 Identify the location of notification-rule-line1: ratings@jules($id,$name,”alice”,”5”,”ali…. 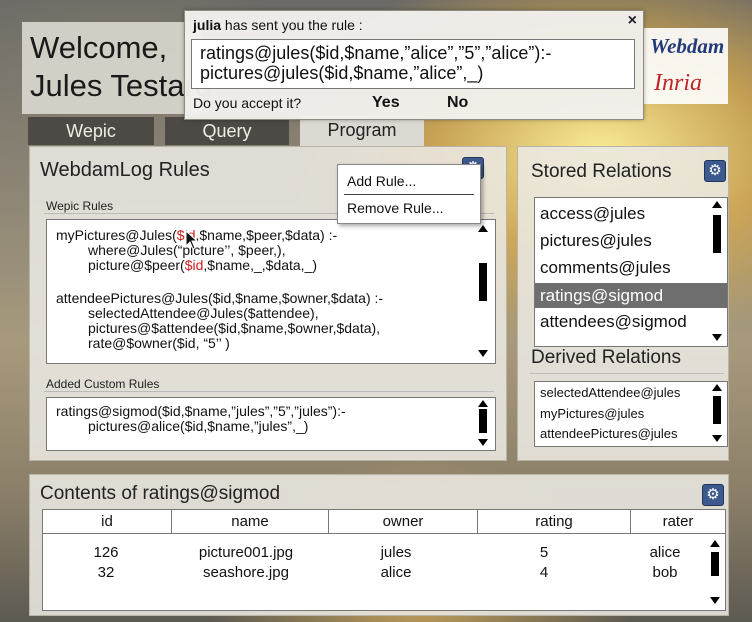
(376, 53).